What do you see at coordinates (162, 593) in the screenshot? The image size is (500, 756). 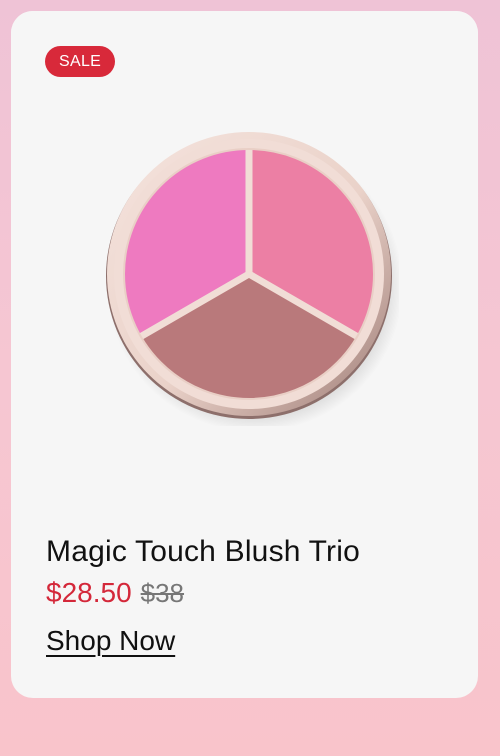 I see `original-price: $38` at bounding box center [162, 593].